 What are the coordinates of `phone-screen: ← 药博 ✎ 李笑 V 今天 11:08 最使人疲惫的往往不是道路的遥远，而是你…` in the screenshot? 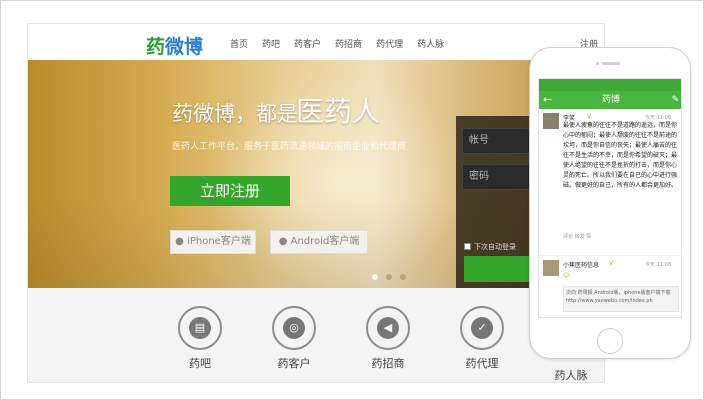 It's located at (610, 198).